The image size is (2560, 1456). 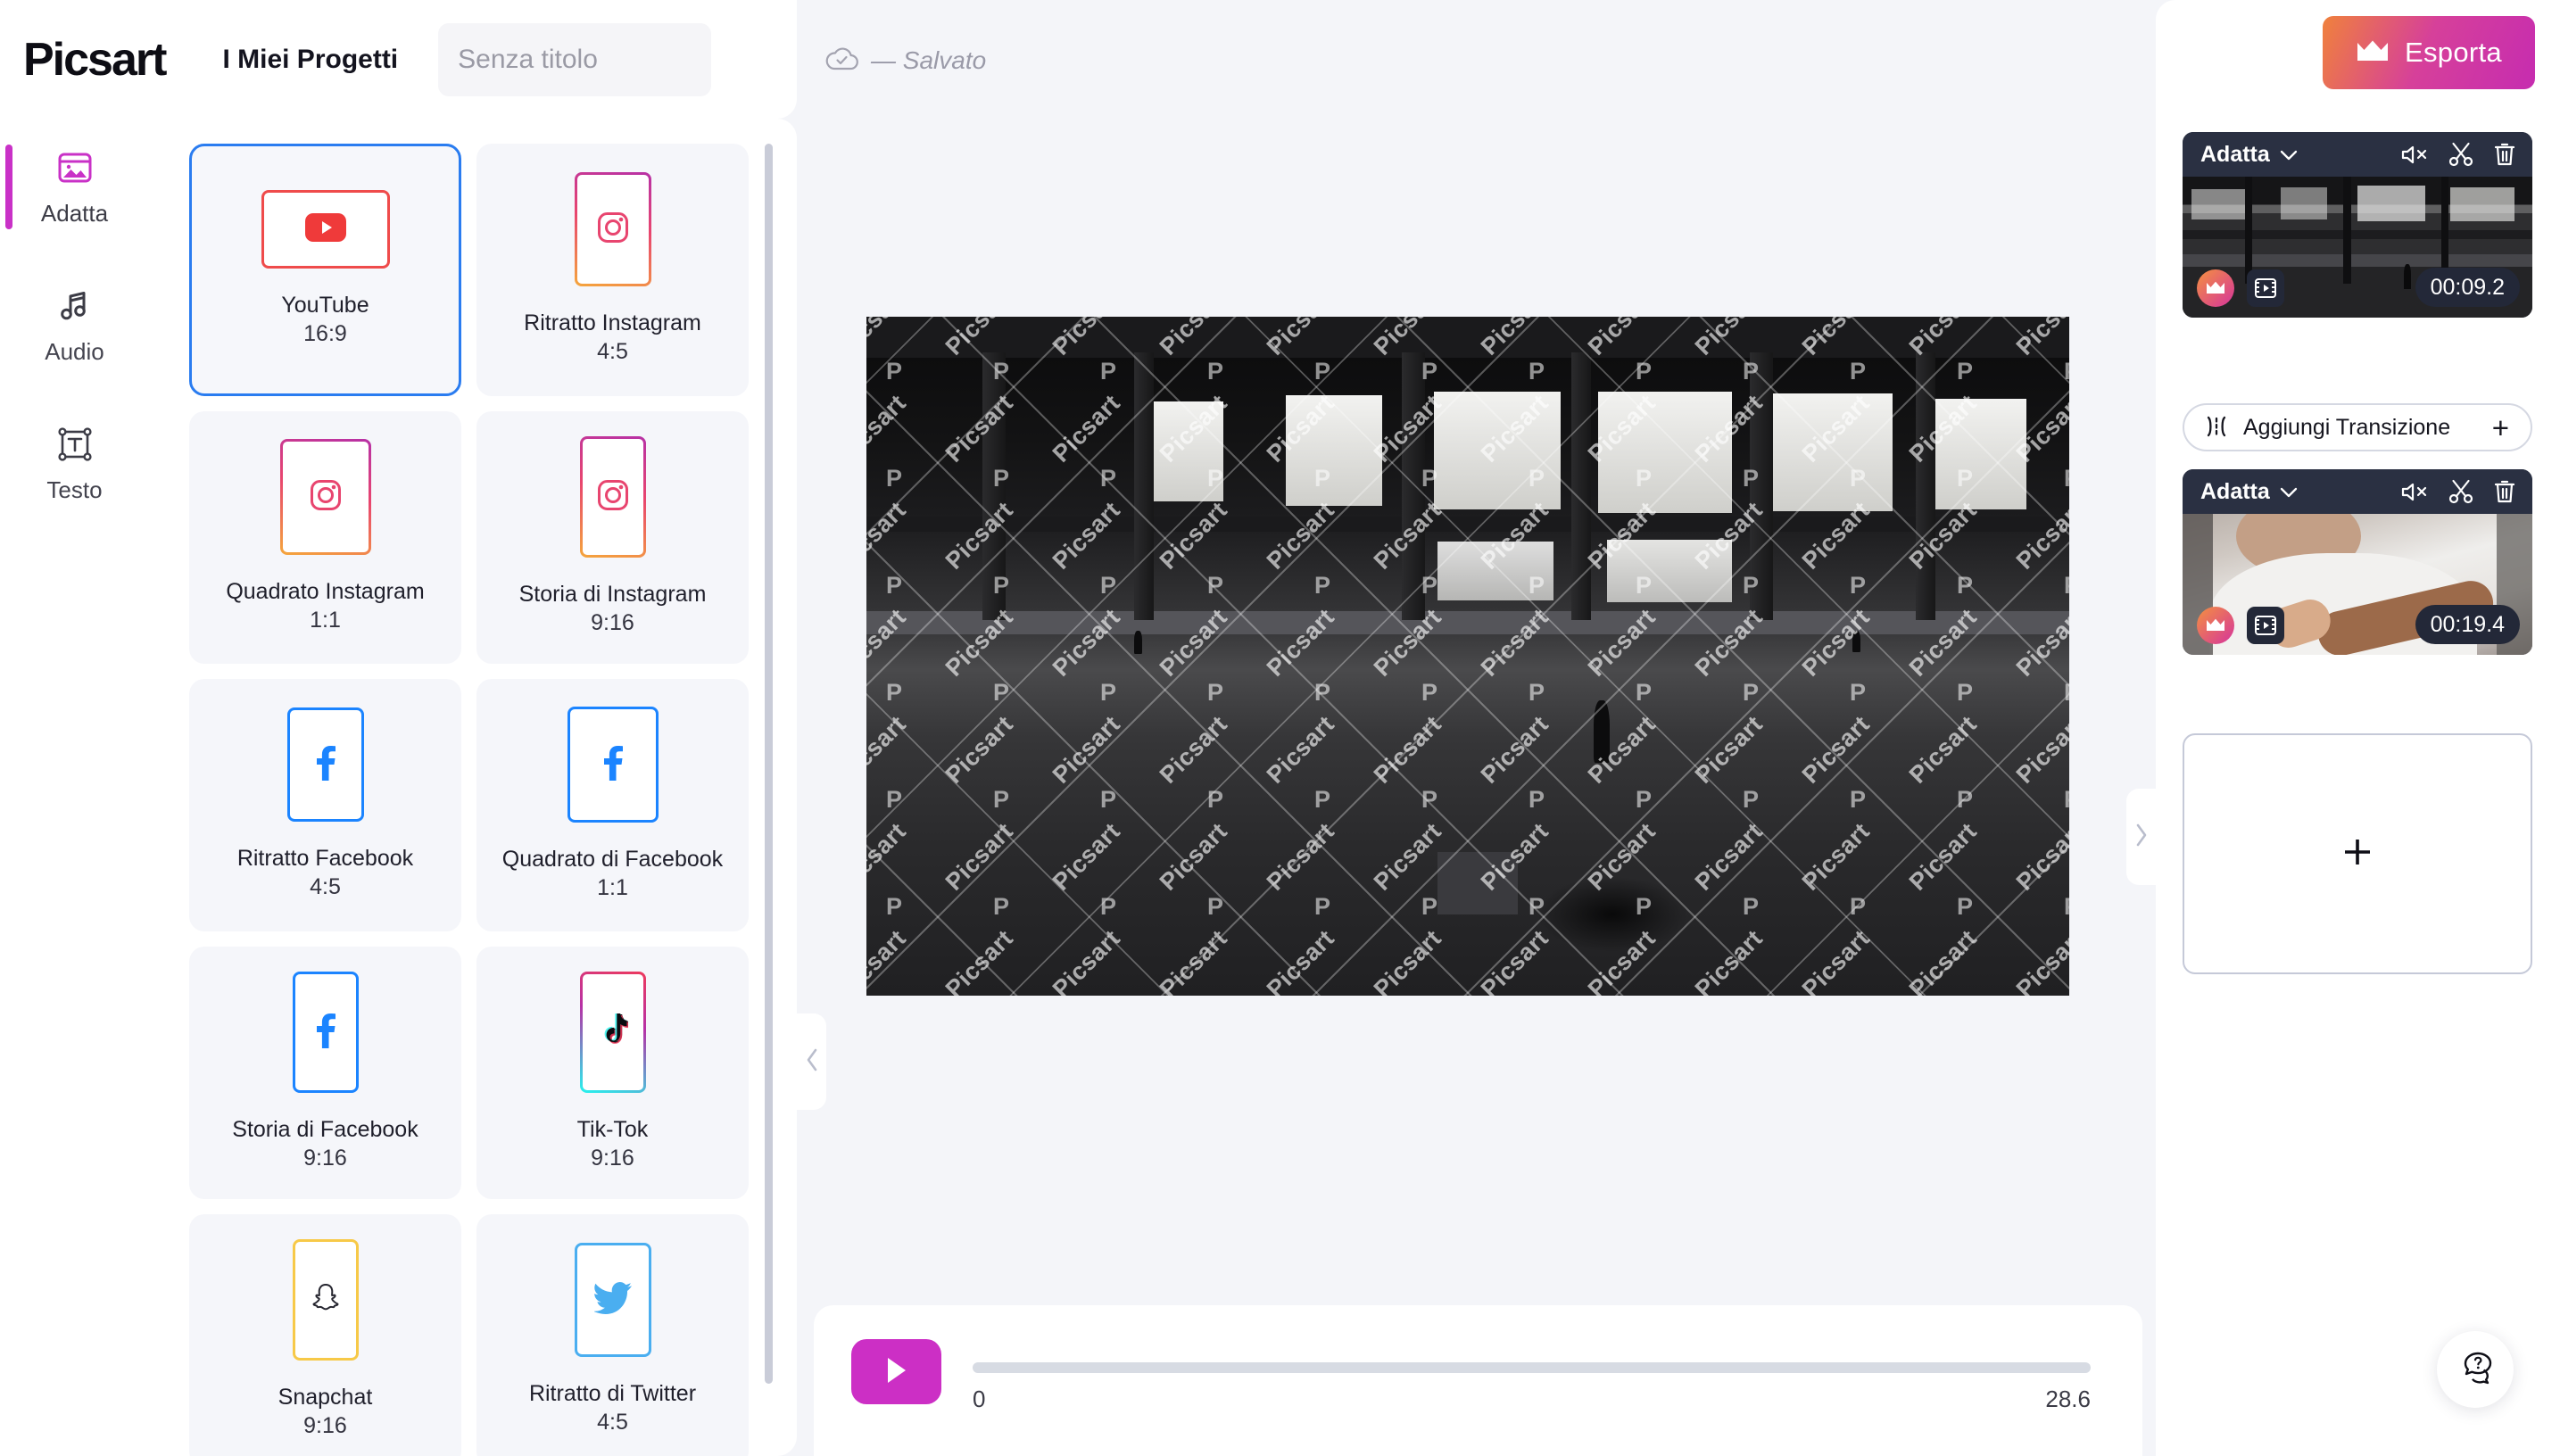 What do you see at coordinates (74, 464) in the screenshot?
I see `sidebar-item-testo: Testo` at bounding box center [74, 464].